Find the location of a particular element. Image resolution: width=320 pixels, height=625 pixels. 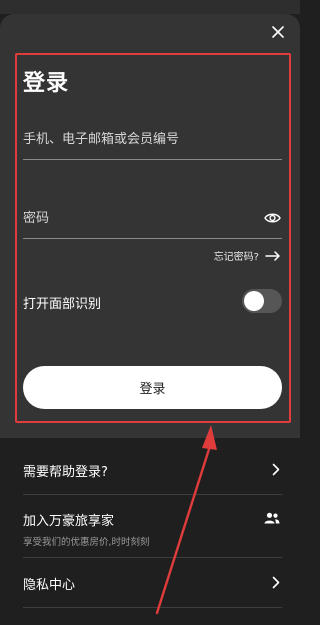

face-id-row: 打开面部识别 is located at coordinates (152, 302).